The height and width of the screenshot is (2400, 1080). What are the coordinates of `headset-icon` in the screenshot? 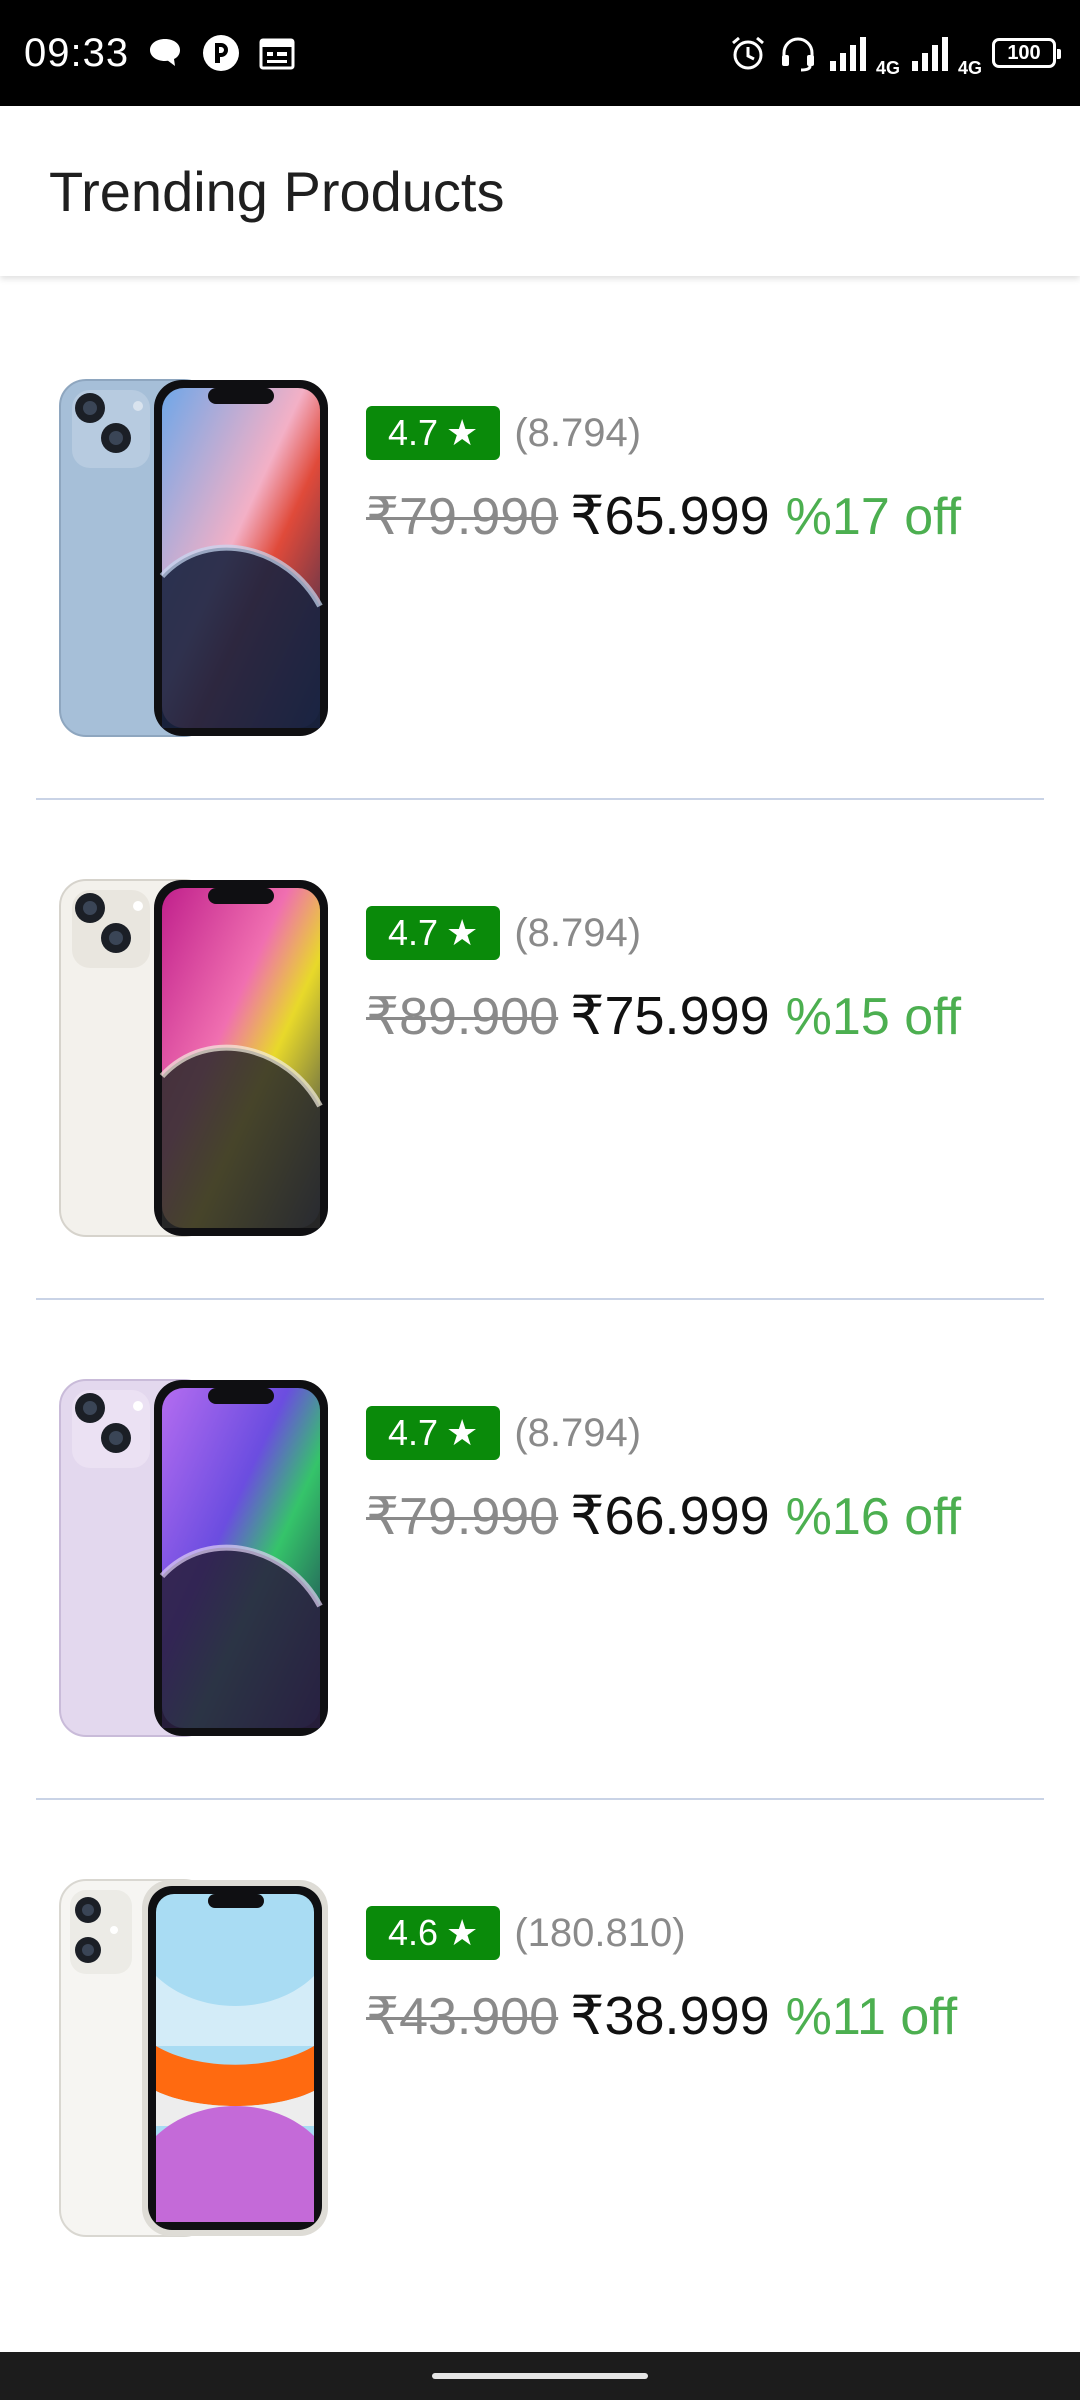 It's located at (798, 53).